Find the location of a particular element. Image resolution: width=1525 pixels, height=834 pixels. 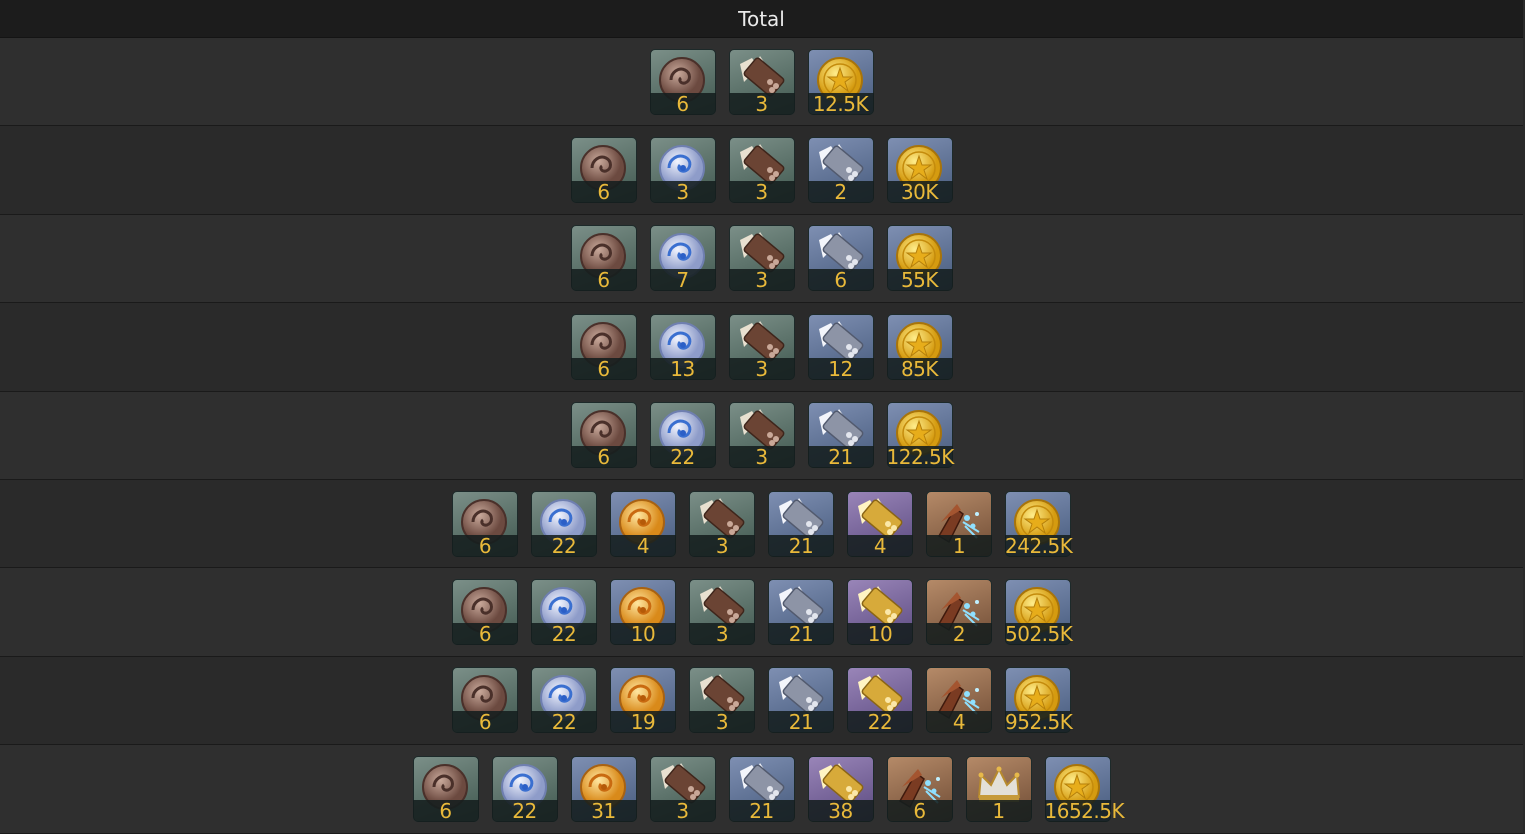

item-count: 1652.5K is located at coordinates (1084, 810).